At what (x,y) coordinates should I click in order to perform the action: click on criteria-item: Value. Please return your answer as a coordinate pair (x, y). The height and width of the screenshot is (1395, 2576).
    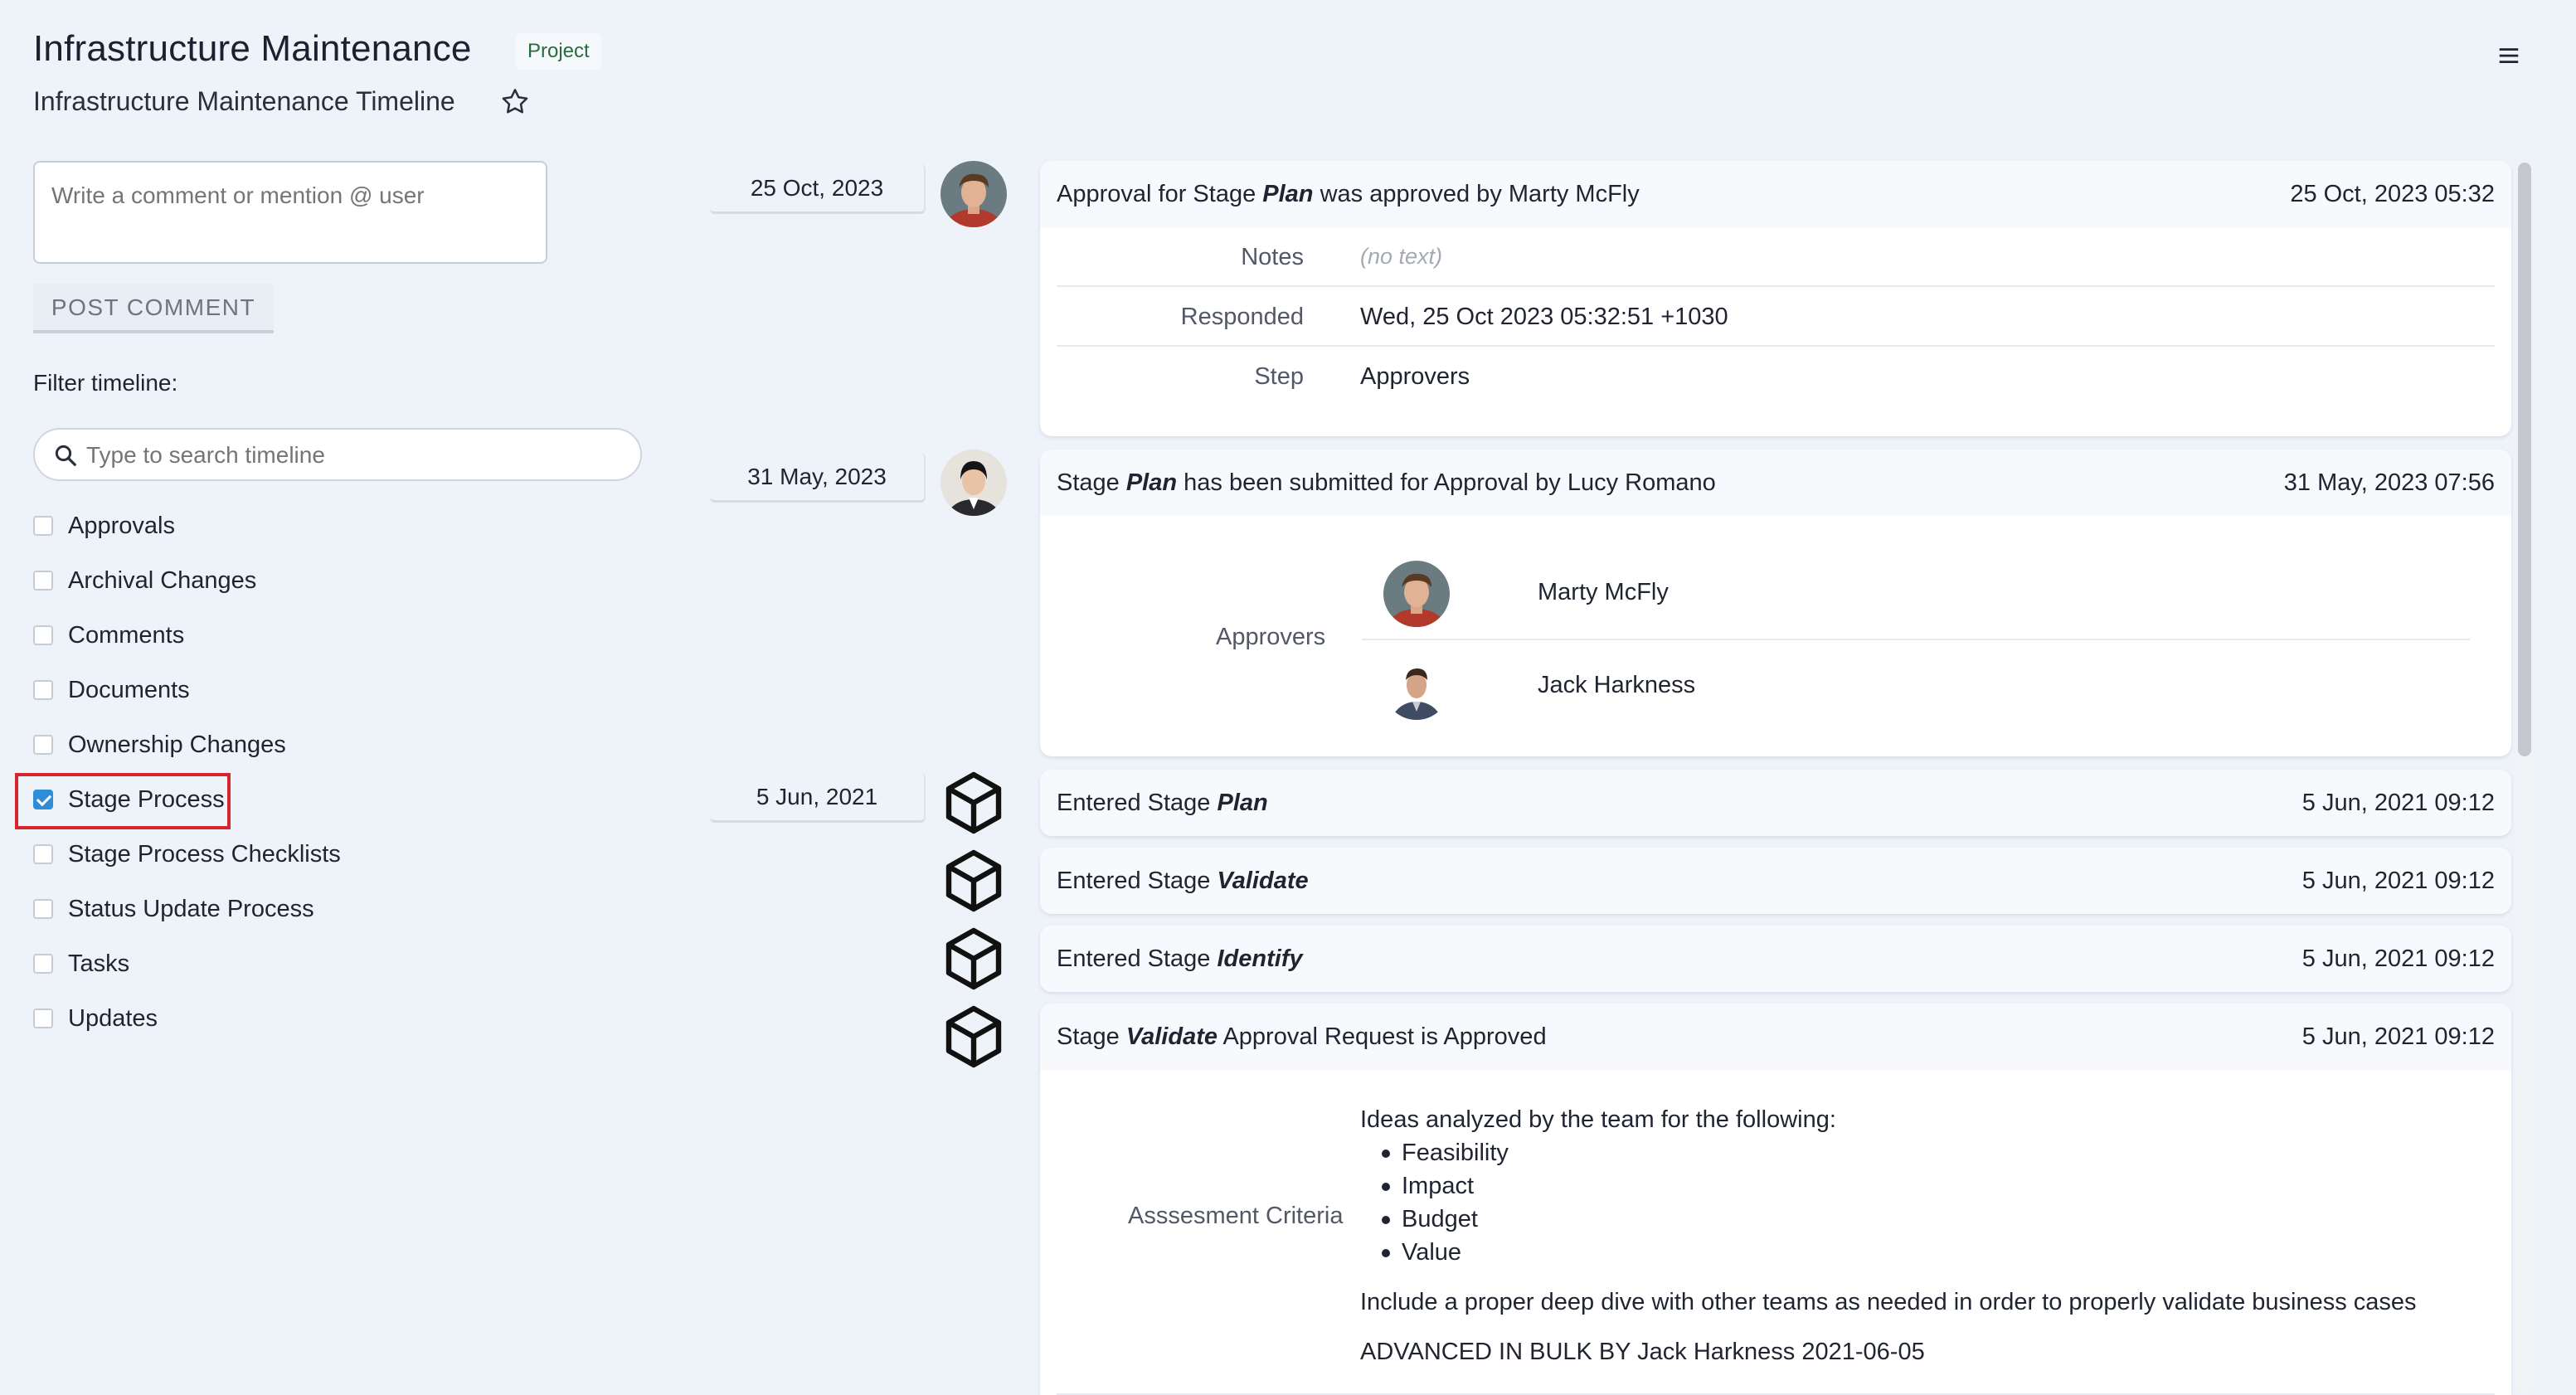
    Looking at the image, I should click on (1899, 1252).